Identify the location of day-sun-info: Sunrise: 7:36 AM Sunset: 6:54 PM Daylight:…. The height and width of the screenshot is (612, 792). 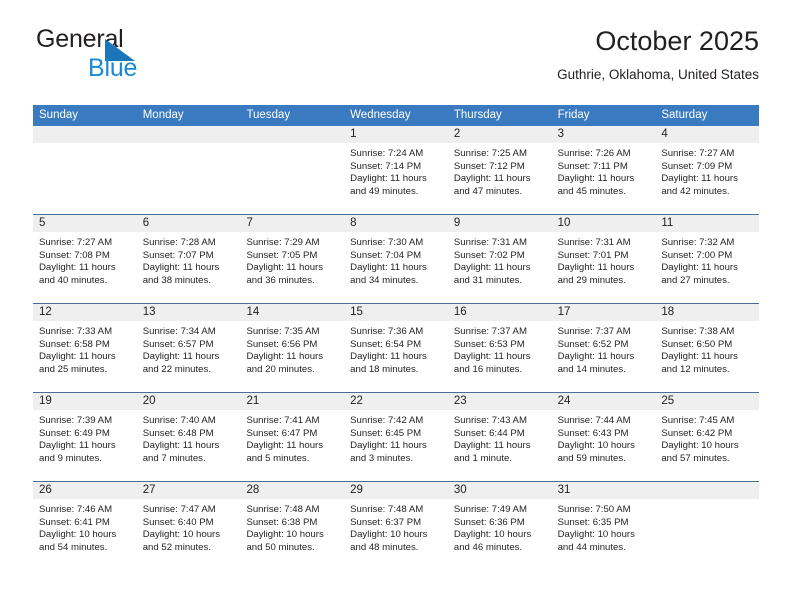
(396, 348).